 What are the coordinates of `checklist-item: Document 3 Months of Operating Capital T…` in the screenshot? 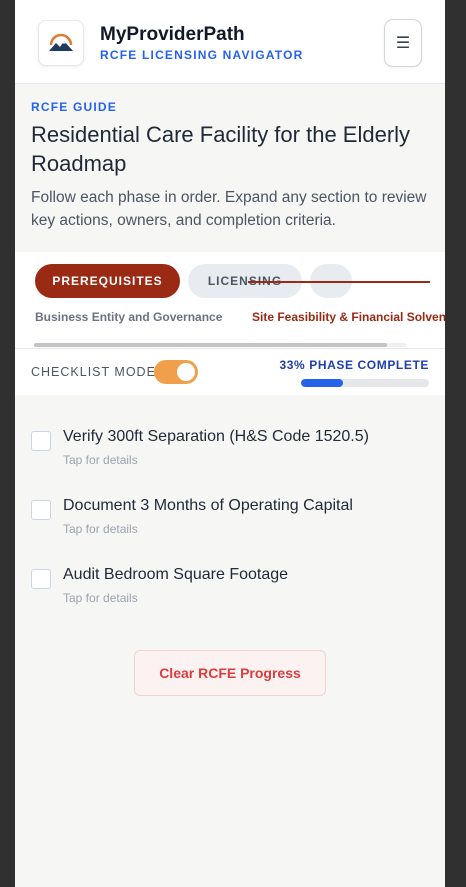 It's located at (230, 515).